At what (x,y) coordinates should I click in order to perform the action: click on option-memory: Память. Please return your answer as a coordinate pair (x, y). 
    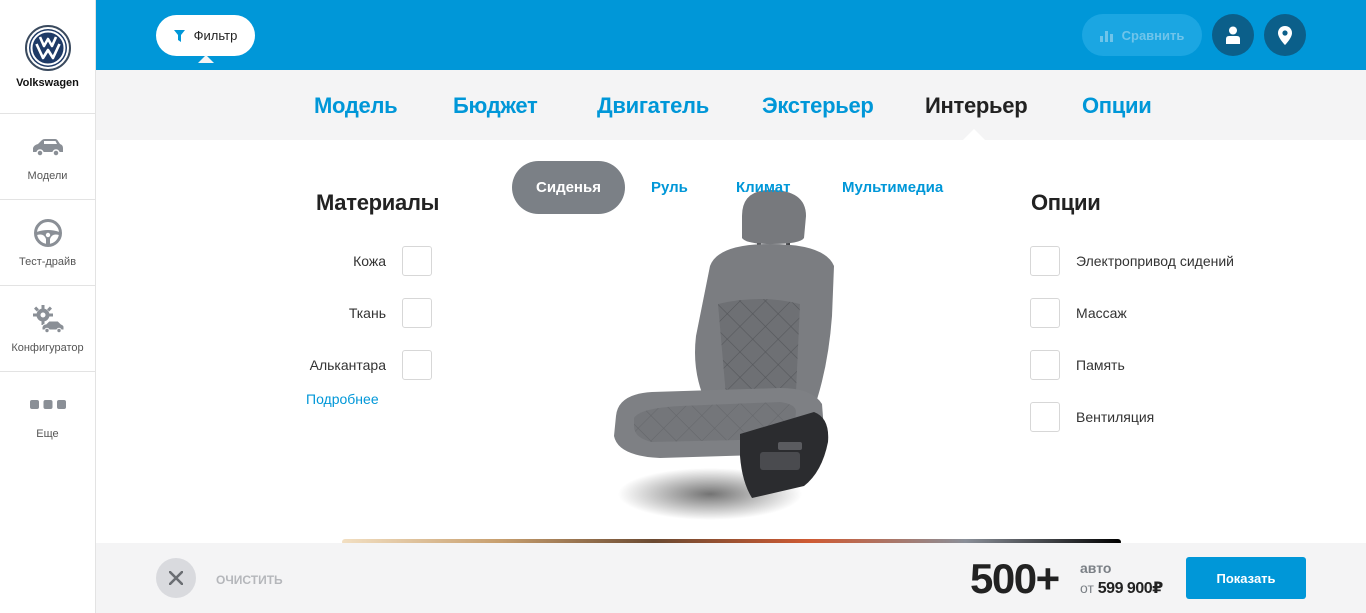
    Looking at the image, I should click on (1077, 365).